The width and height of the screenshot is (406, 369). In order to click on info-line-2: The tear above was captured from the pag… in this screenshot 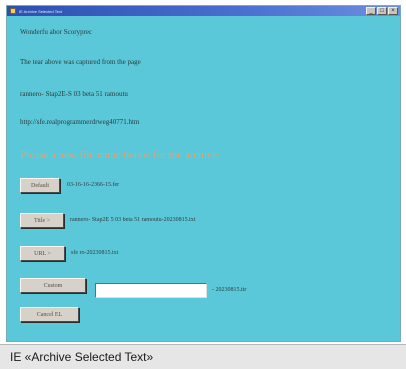, I will do `click(80, 62)`.